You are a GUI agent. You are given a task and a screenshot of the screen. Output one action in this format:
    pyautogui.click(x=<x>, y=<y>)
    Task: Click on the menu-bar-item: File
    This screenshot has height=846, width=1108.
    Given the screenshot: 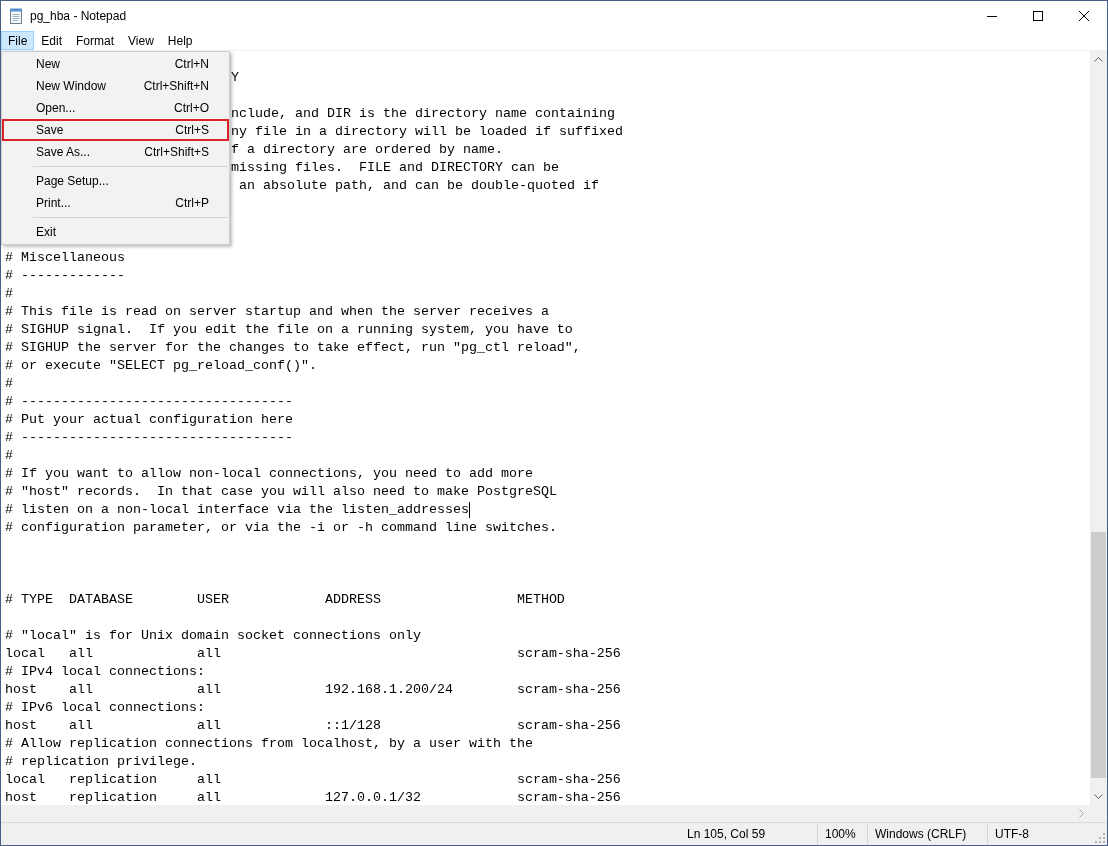 What is the action you would take?
    pyautogui.click(x=18, y=40)
    